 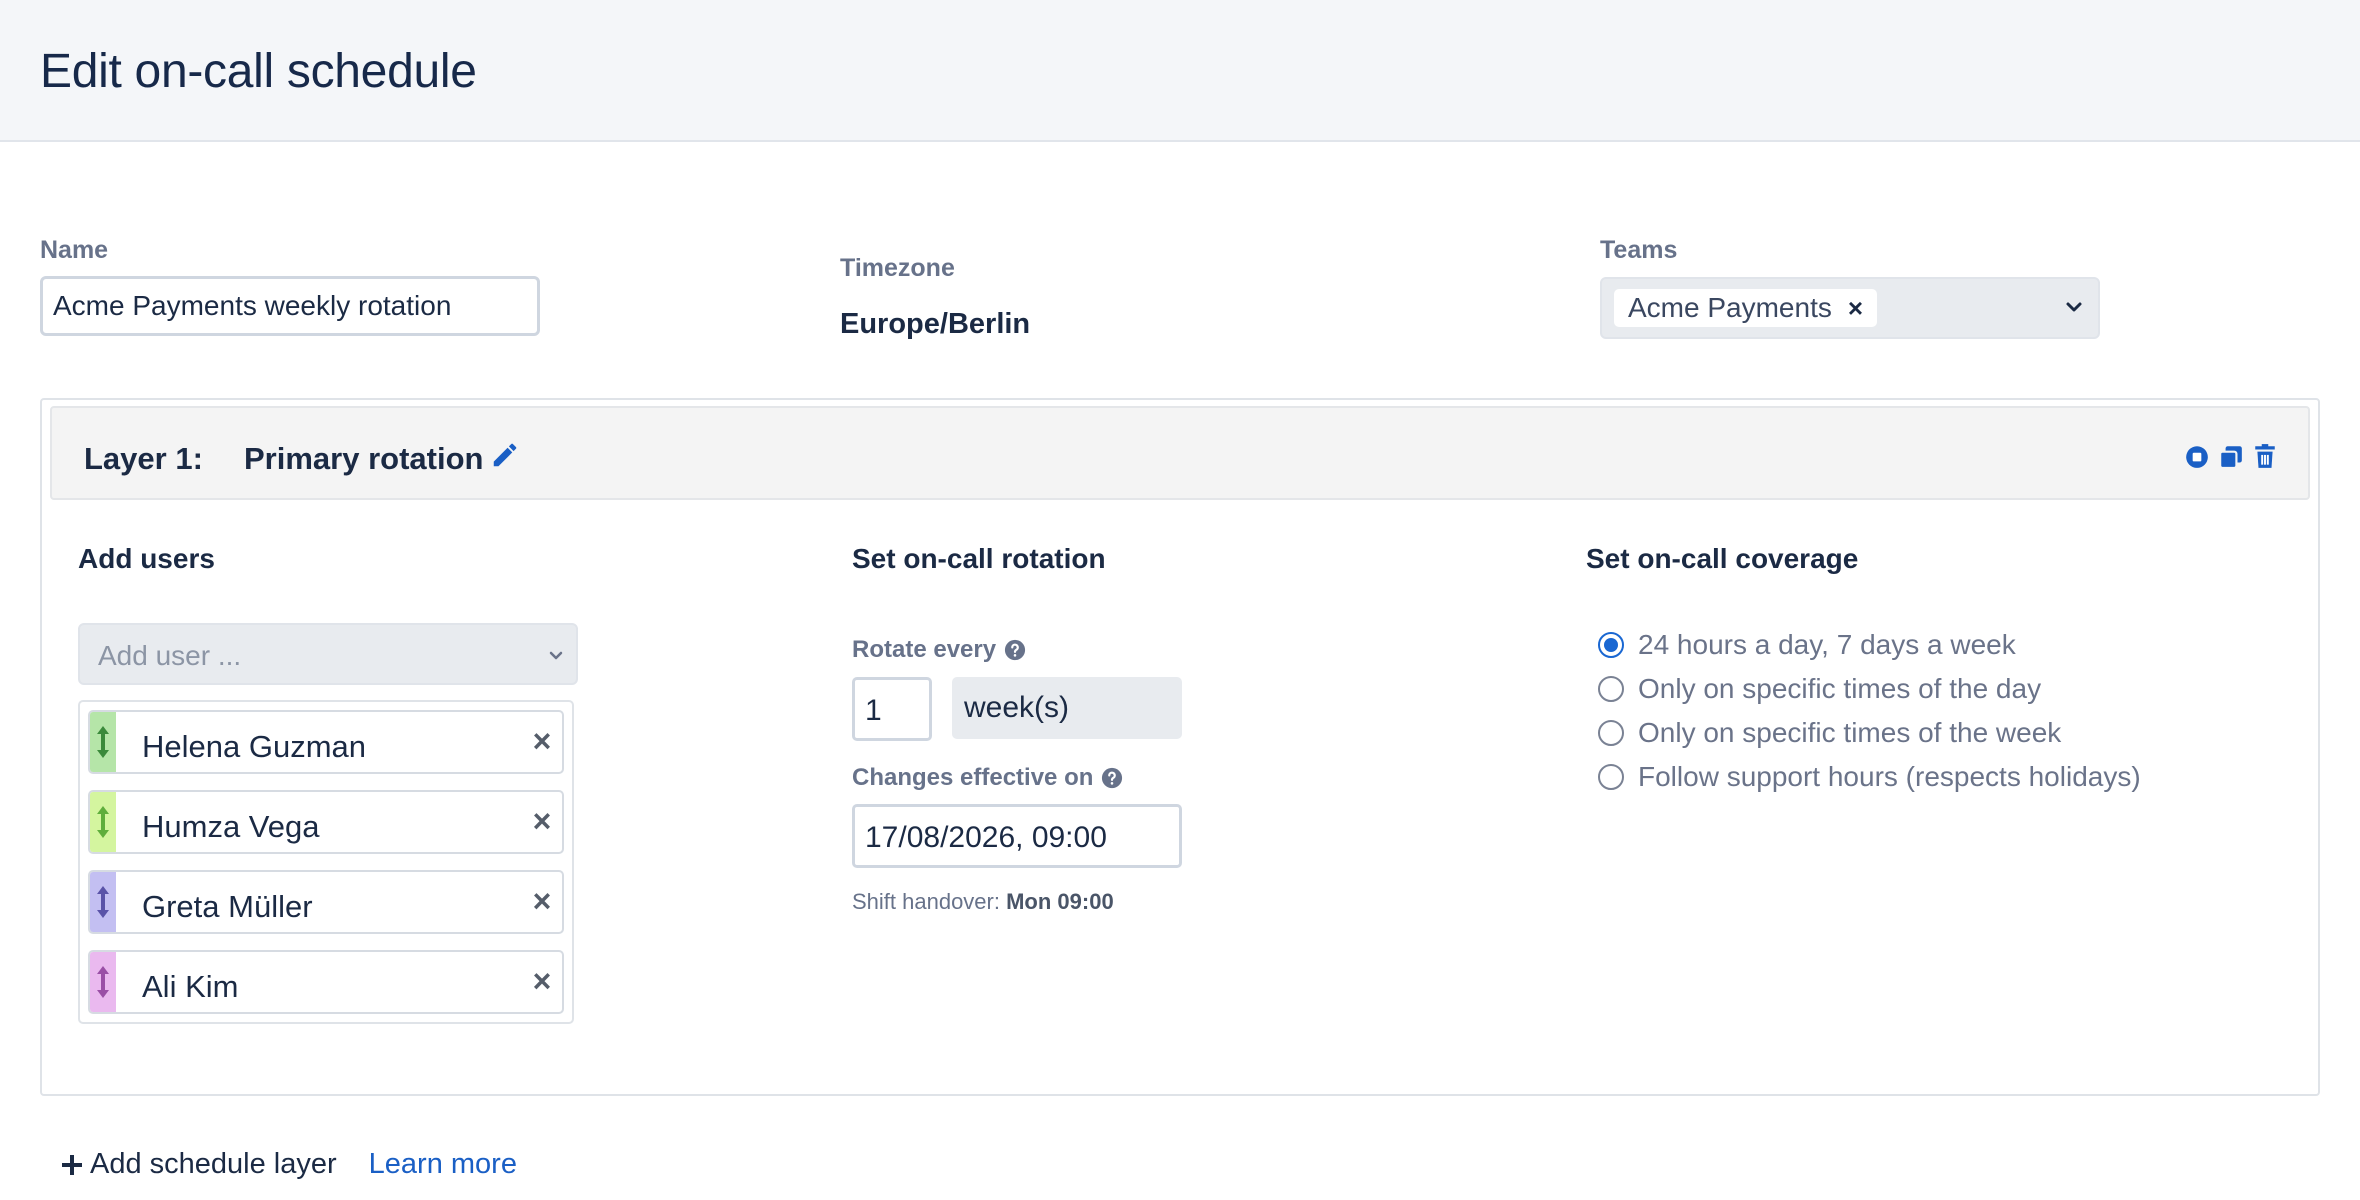 What do you see at coordinates (326, 902) in the screenshot?
I see `user-row: Greta Müller ×` at bounding box center [326, 902].